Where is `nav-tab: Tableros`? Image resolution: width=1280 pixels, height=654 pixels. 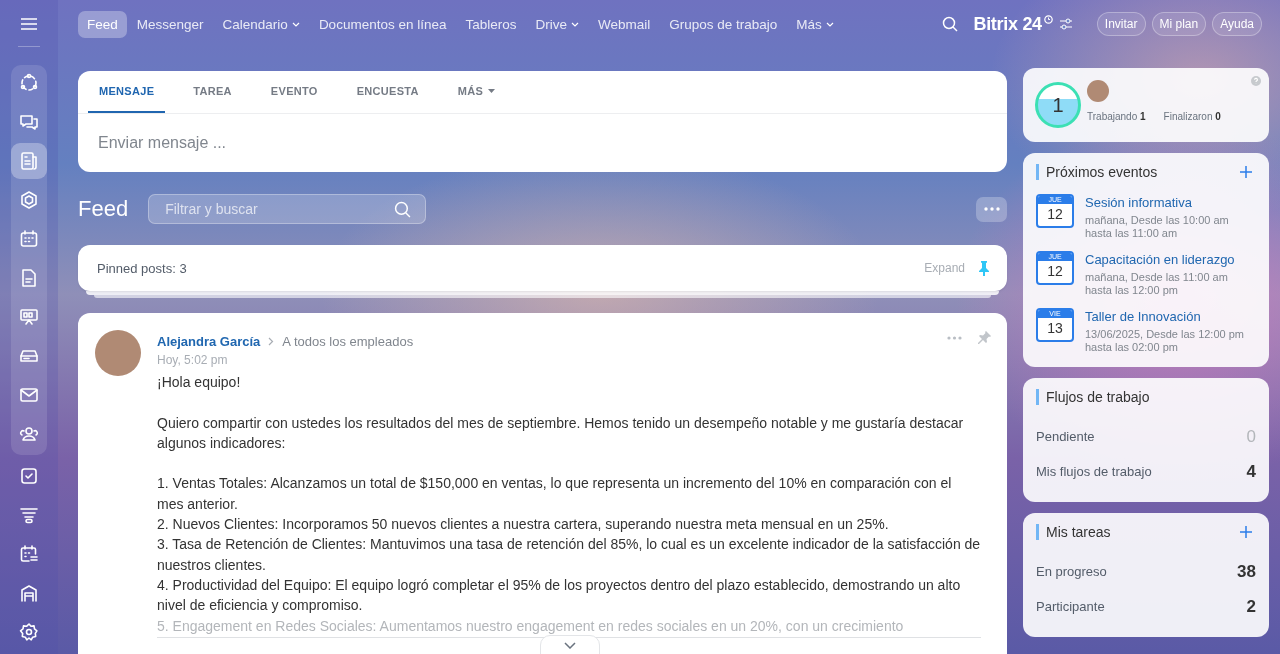
nav-tab: Tableros is located at coordinates (491, 24).